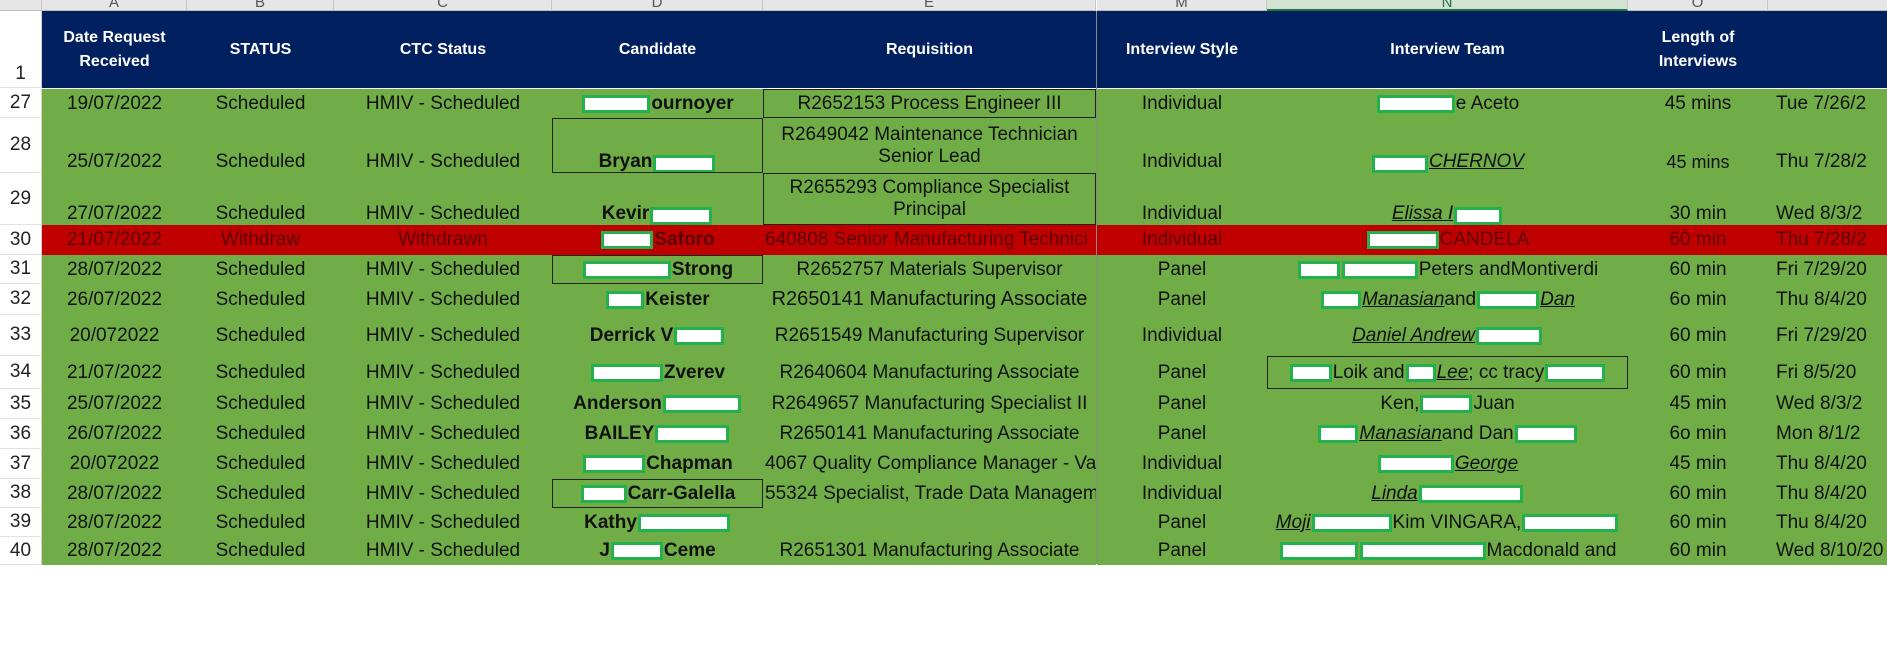 This screenshot has height=648, width=1887. What do you see at coordinates (1447, 404) in the screenshot?
I see `cell-team: Ken, Juan` at bounding box center [1447, 404].